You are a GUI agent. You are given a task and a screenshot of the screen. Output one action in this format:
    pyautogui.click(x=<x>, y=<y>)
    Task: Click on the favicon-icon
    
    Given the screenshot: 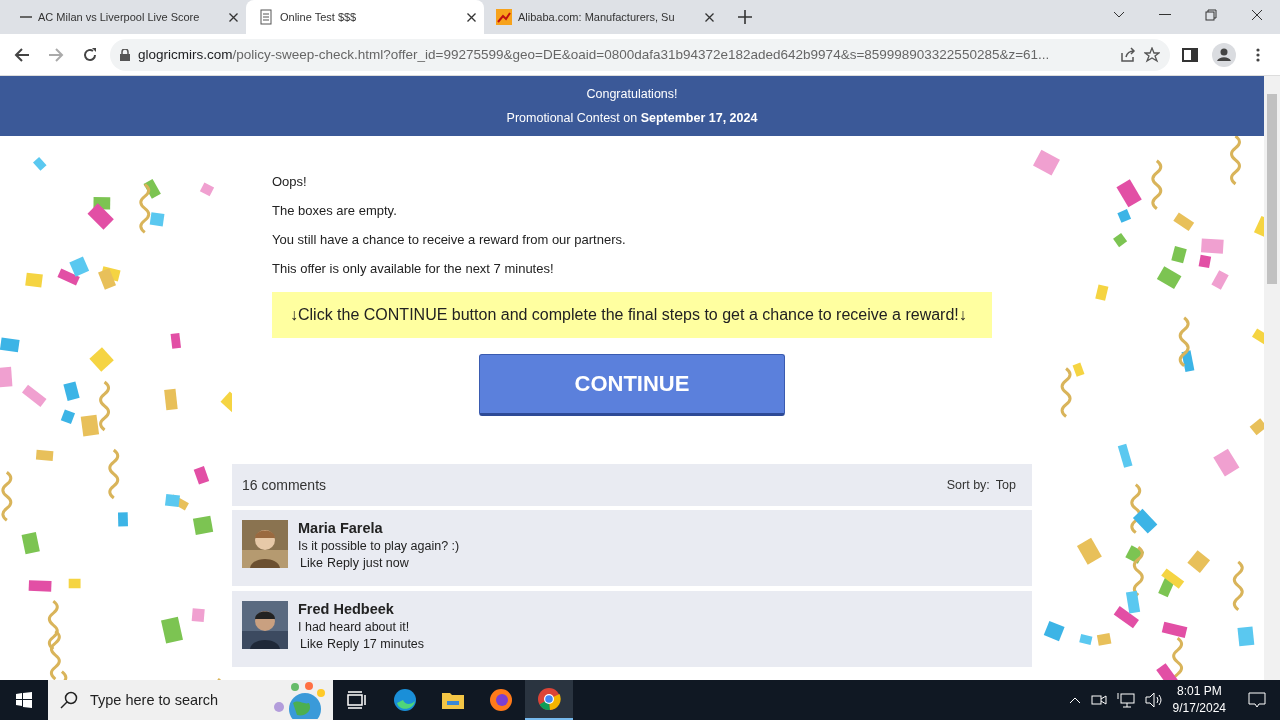 What is the action you would take?
    pyautogui.click(x=504, y=17)
    